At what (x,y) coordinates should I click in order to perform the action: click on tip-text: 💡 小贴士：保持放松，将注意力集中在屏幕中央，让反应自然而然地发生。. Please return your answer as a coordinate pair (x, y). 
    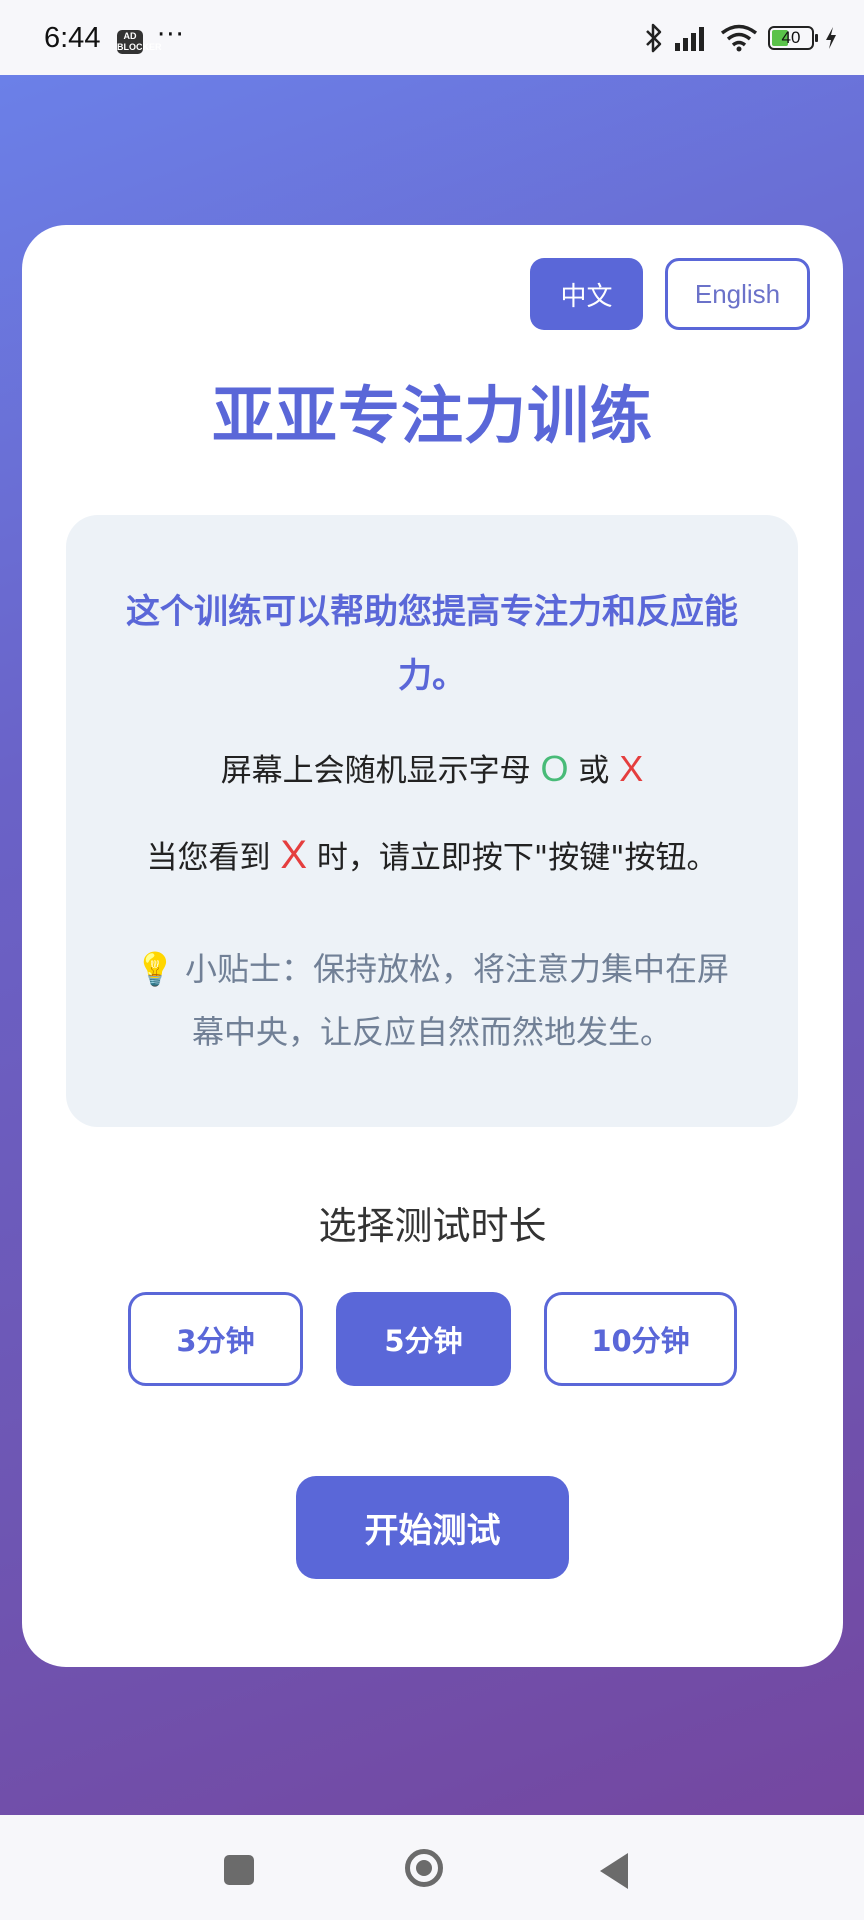
    Looking at the image, I should click on (432, 1001).